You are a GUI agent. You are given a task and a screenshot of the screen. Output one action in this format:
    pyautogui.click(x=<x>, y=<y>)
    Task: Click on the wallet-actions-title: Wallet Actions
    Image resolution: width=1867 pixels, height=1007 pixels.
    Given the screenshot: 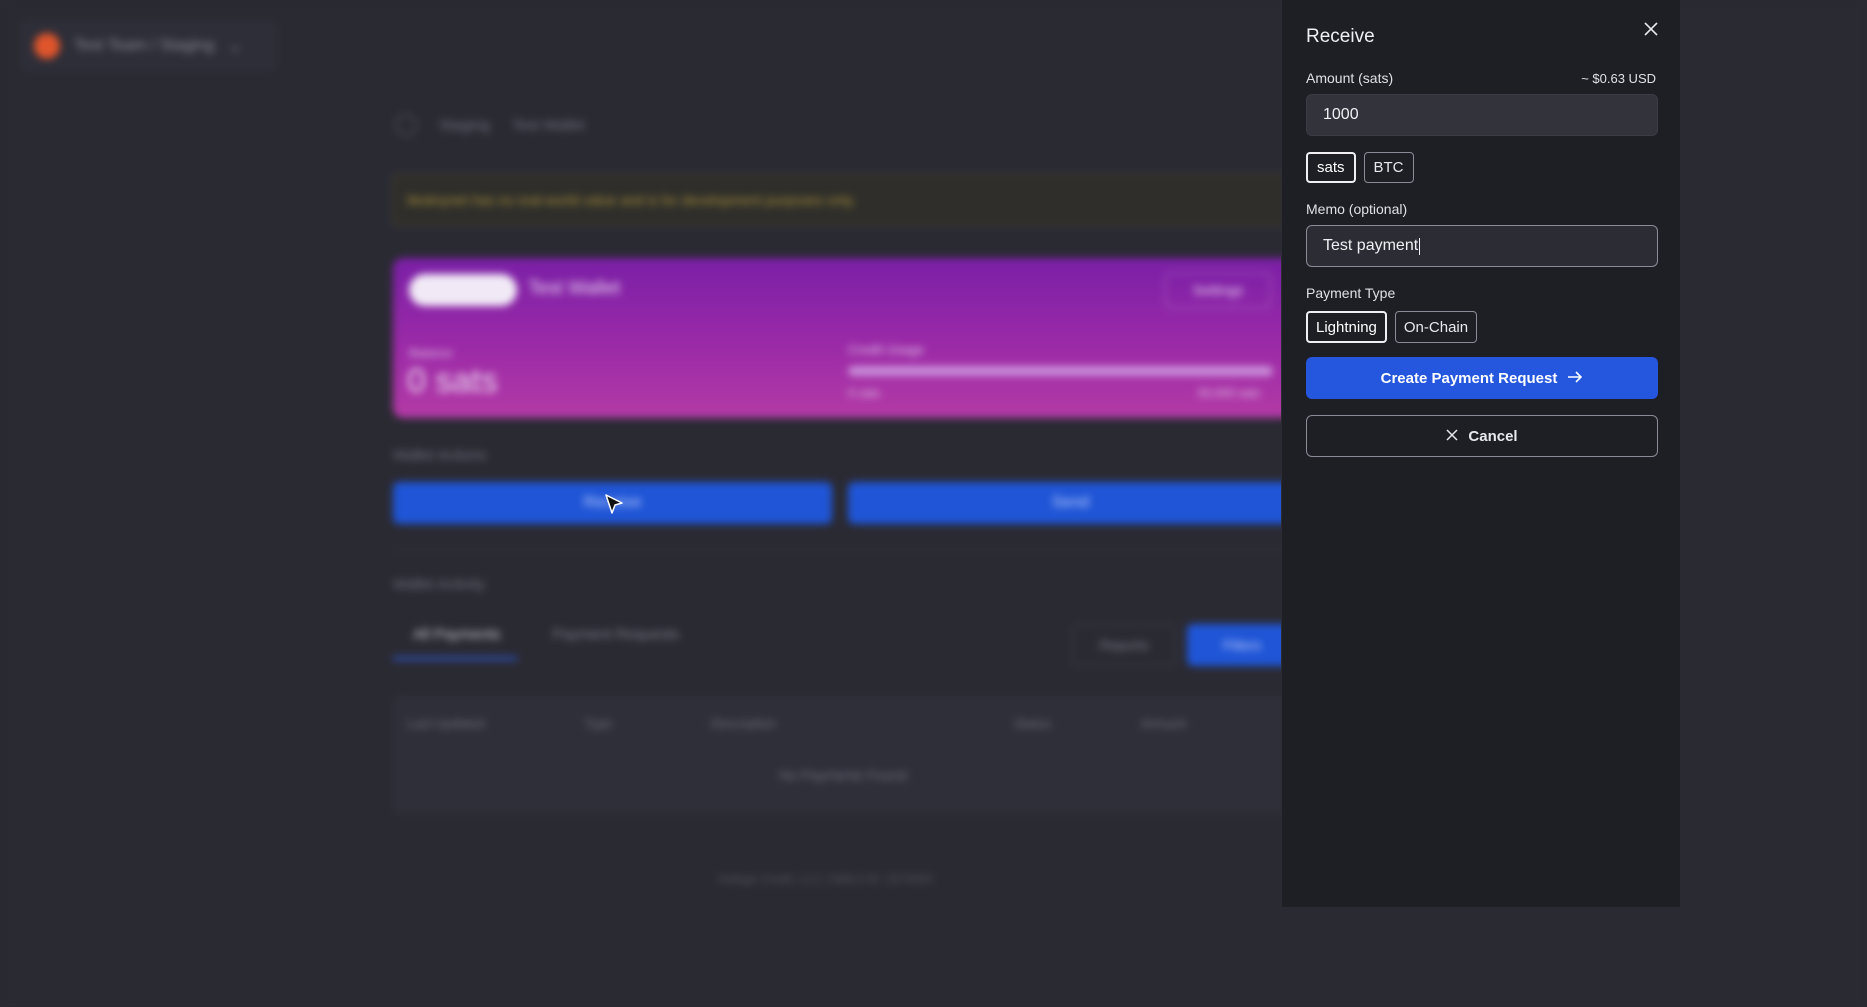 What is the action you would take?
    pyautogui.click(x=440, y=455)
    